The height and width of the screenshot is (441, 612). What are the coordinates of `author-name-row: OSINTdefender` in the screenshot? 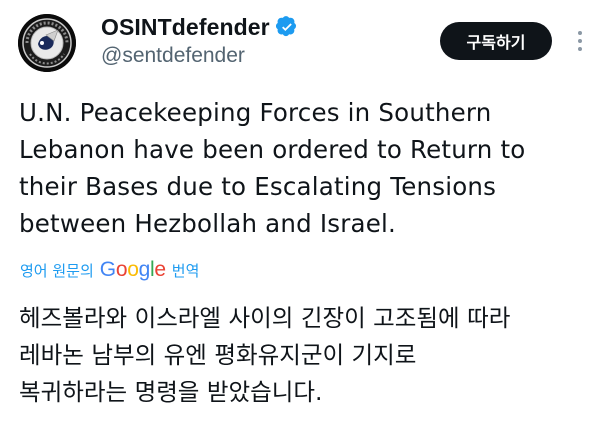 It's located at (199, 27).